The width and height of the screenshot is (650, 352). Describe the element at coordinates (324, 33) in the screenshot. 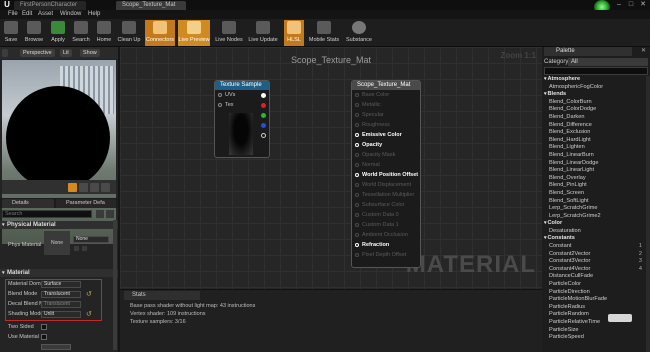

I see `mobile-stats-button: Mobile Stats` at that location.